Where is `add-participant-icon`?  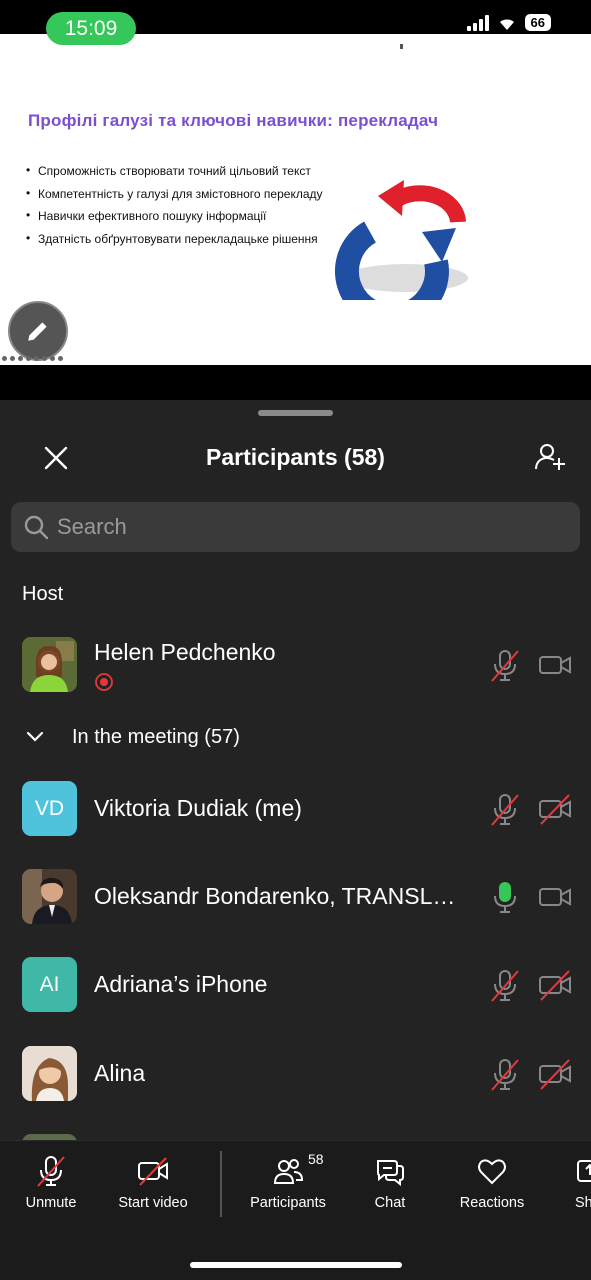
add-participant-icon is located at coordinates (550, 457).